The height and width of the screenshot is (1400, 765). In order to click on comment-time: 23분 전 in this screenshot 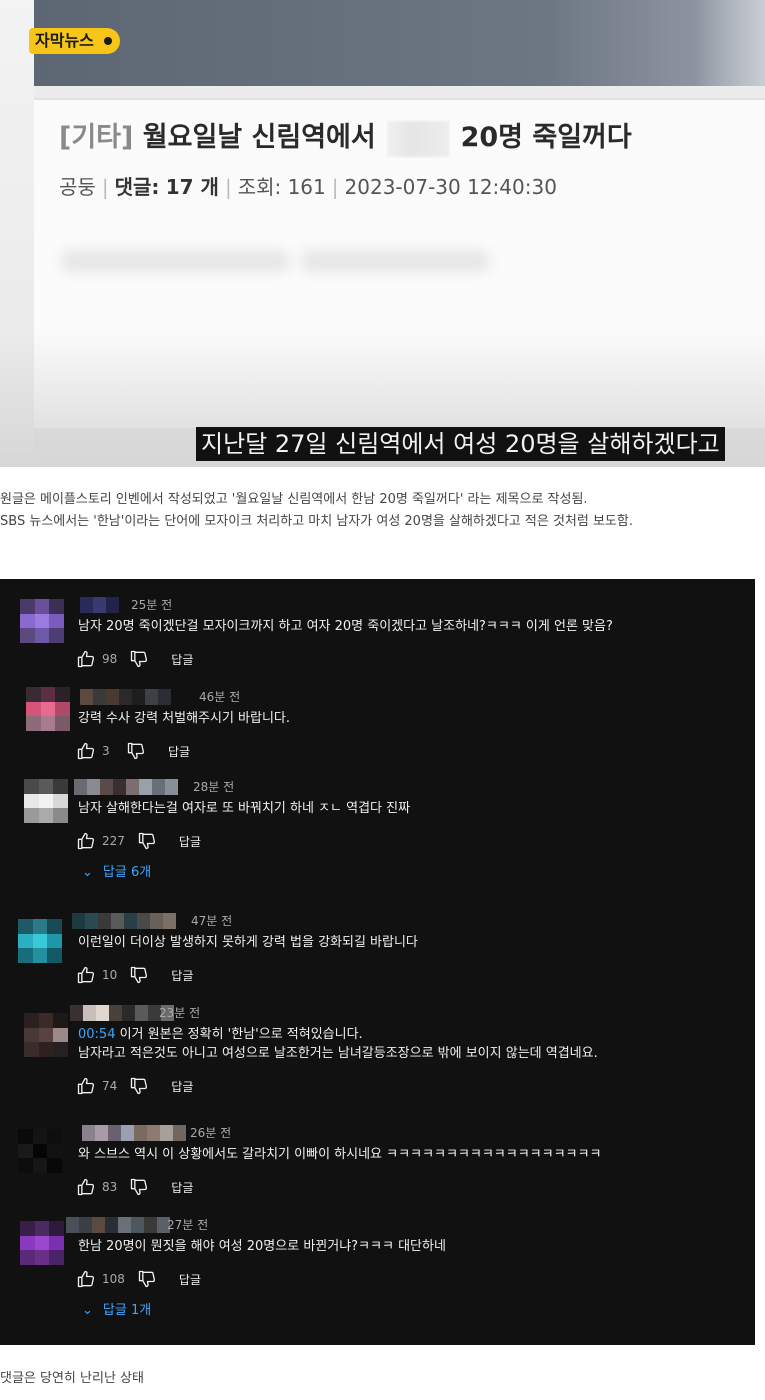, I will do `click(179, 1013)`.